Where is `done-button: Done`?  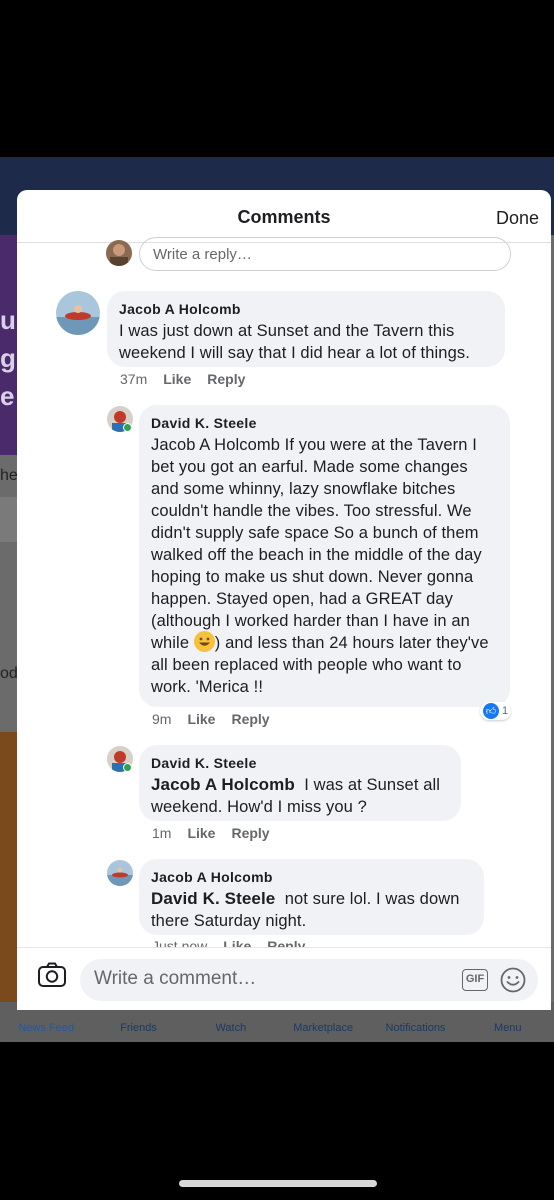 done-button: Done is located at coordinates (517, 218).